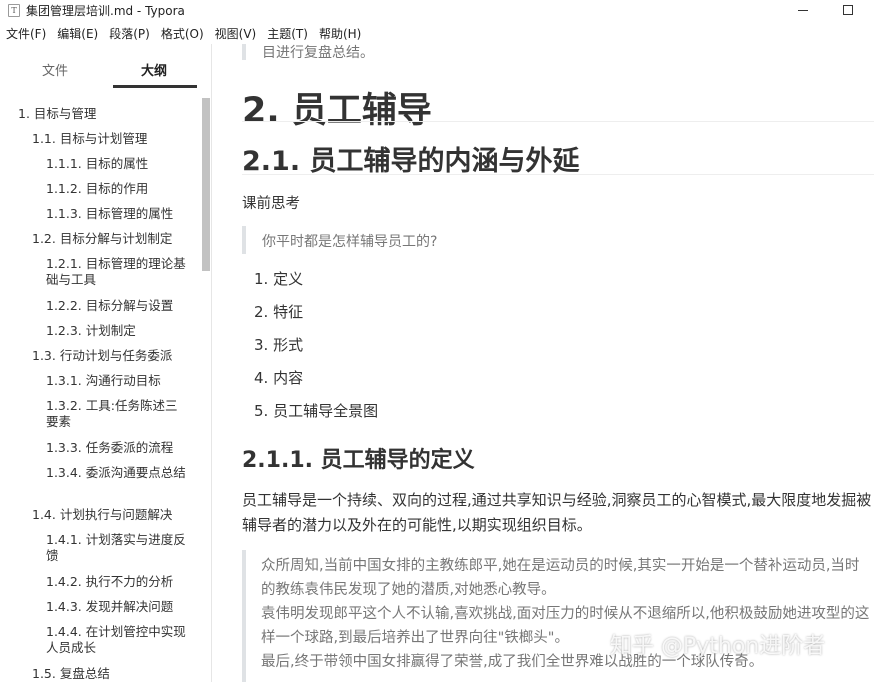 This screenshot has height=682, width=874. I want to click on outline-item: 1.4.3. 发现并解决问题, so click(123, 607).